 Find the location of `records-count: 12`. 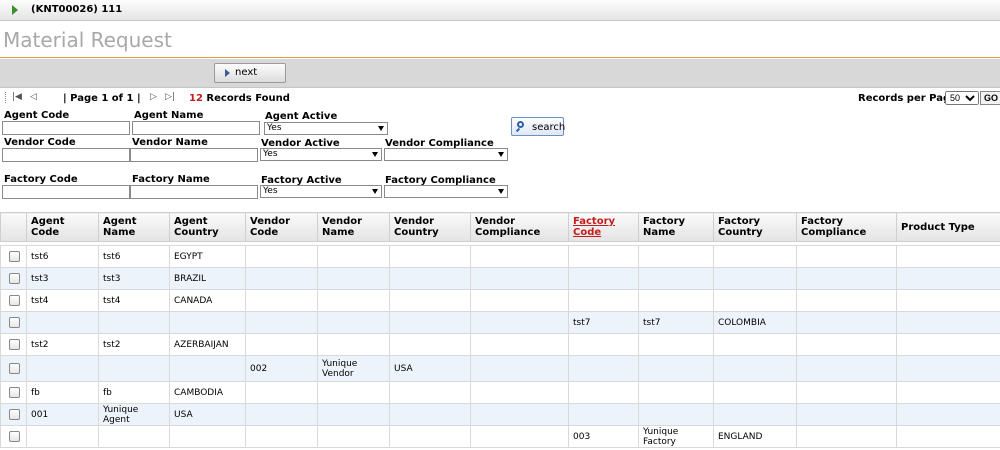

records-count: 12 is located at coordinates (196, 98).